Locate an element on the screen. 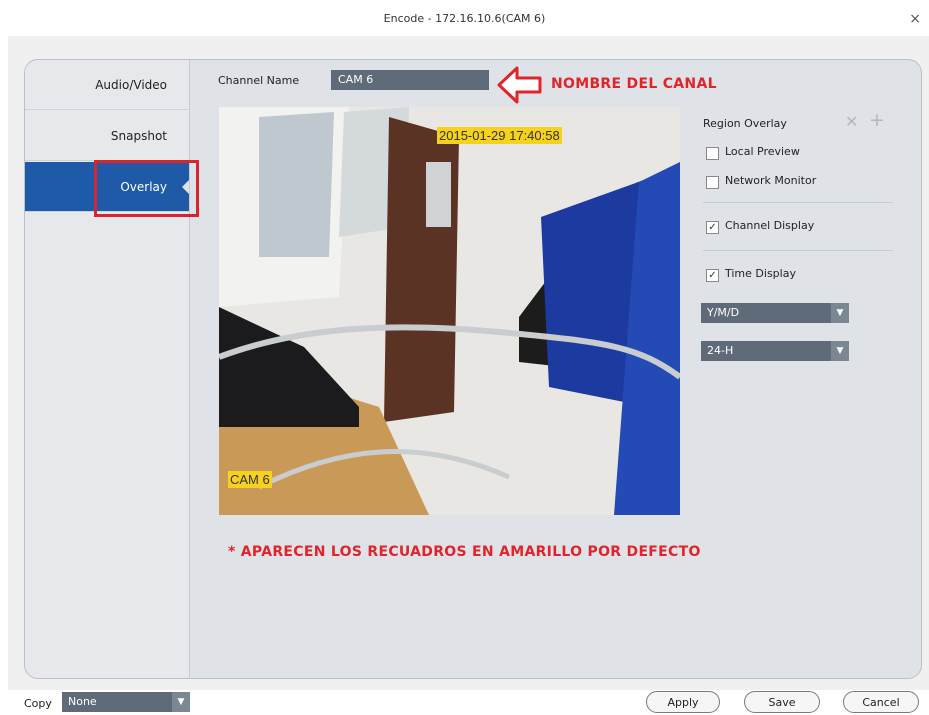 Image resolution: width=929 pixels, height=715 pixels. date-format-value: Y/M/D is located at coordinates (723, 312).